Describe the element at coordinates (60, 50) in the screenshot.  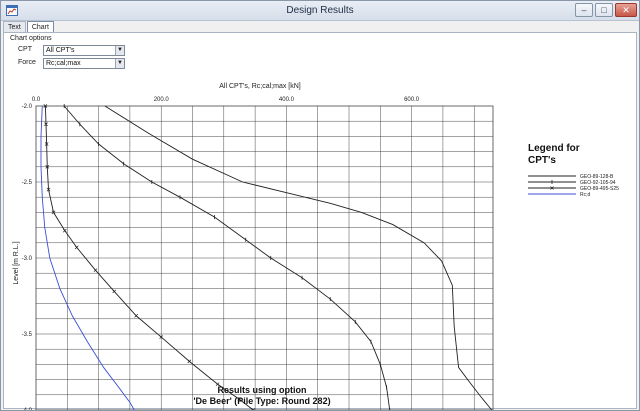
I see `cpt-select-value: All CPT's` at that location.